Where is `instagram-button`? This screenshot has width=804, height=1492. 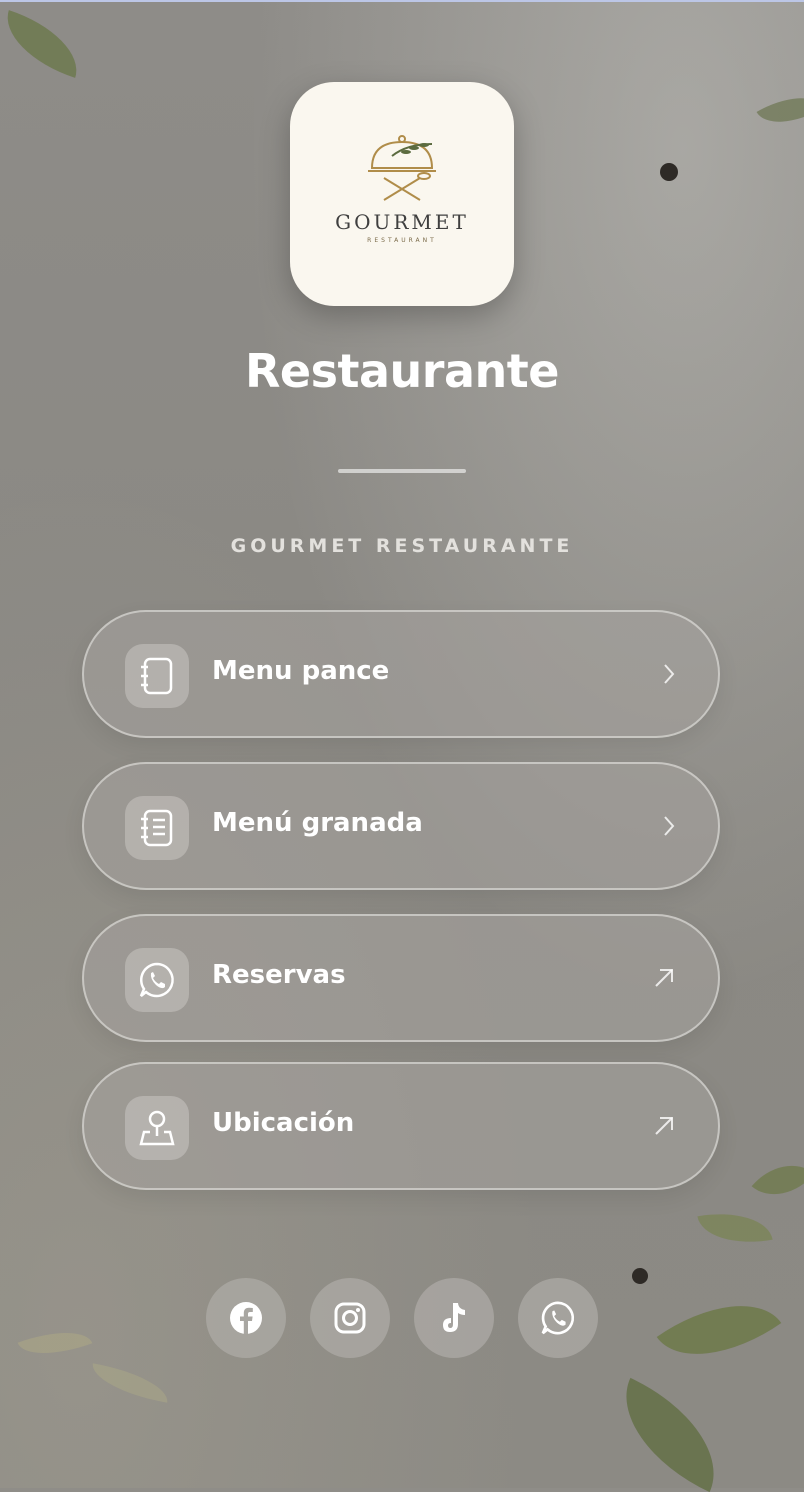 instagram-button is located at coordinates (350, 1318).